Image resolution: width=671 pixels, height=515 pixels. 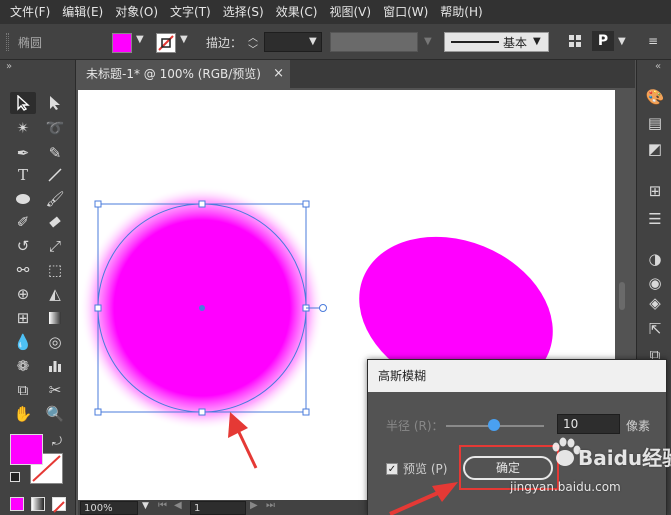 I want to click on column-graph-tool-icon, so click(x=55, y=366).